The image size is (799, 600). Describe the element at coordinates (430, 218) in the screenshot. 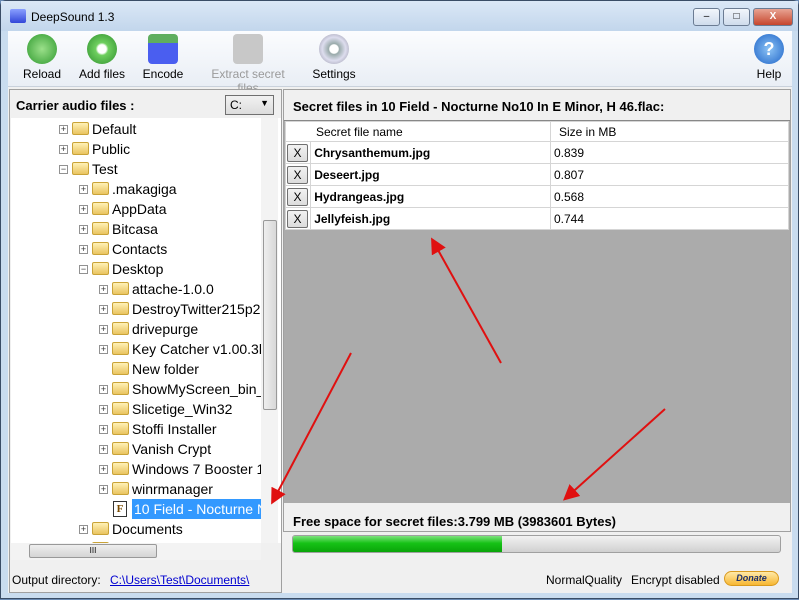

I see `file-name-cell: Jellyfeish.jpg` at that location.